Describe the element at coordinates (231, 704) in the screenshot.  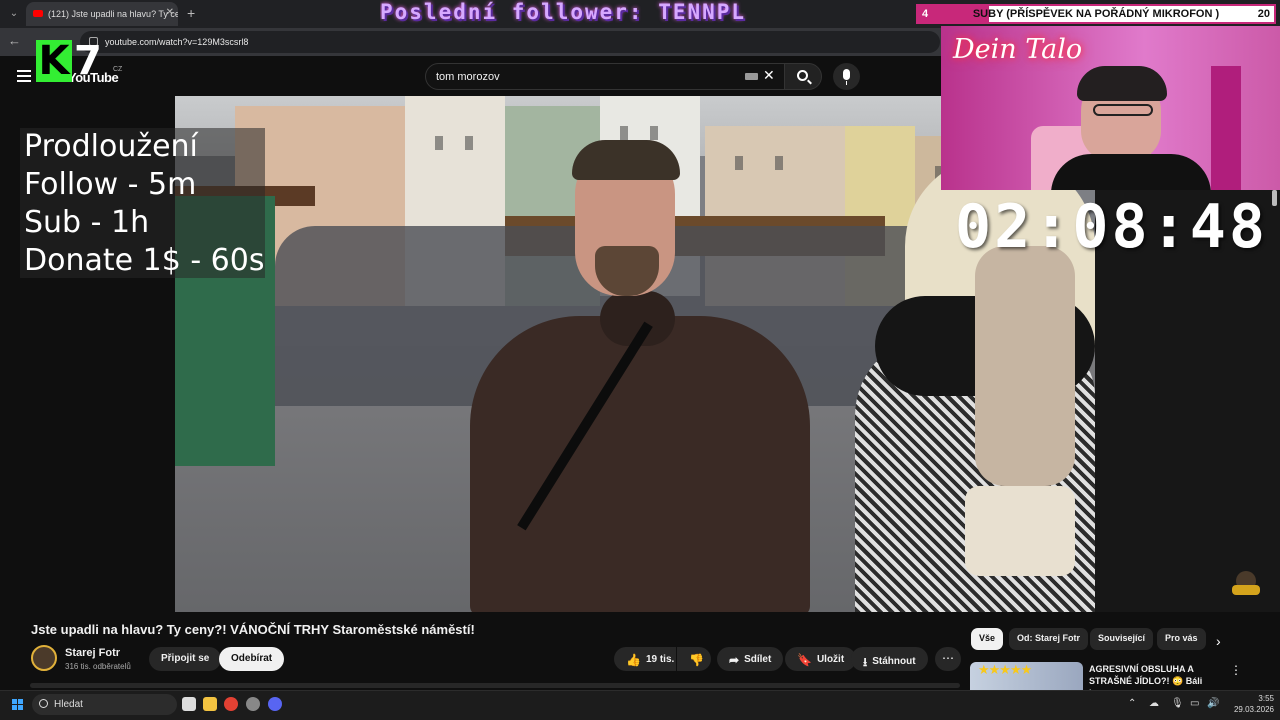
I see `chrome-icon` at that location.